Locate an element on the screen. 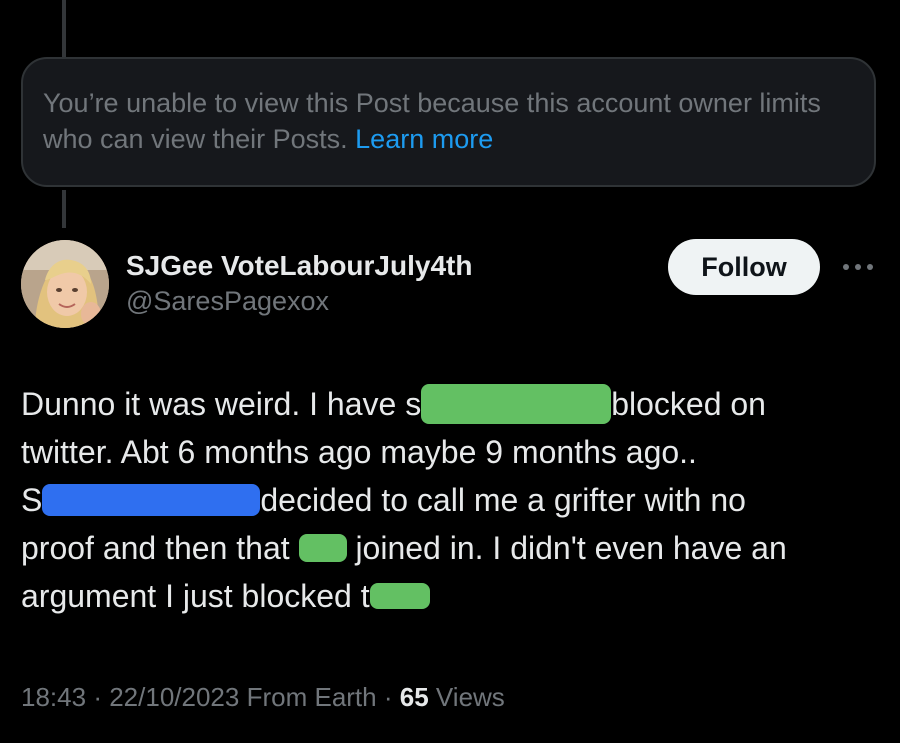 The width and height of the screenshot is (900, 743). learn-more-link: Learn more is located at coordinates (424, 139).